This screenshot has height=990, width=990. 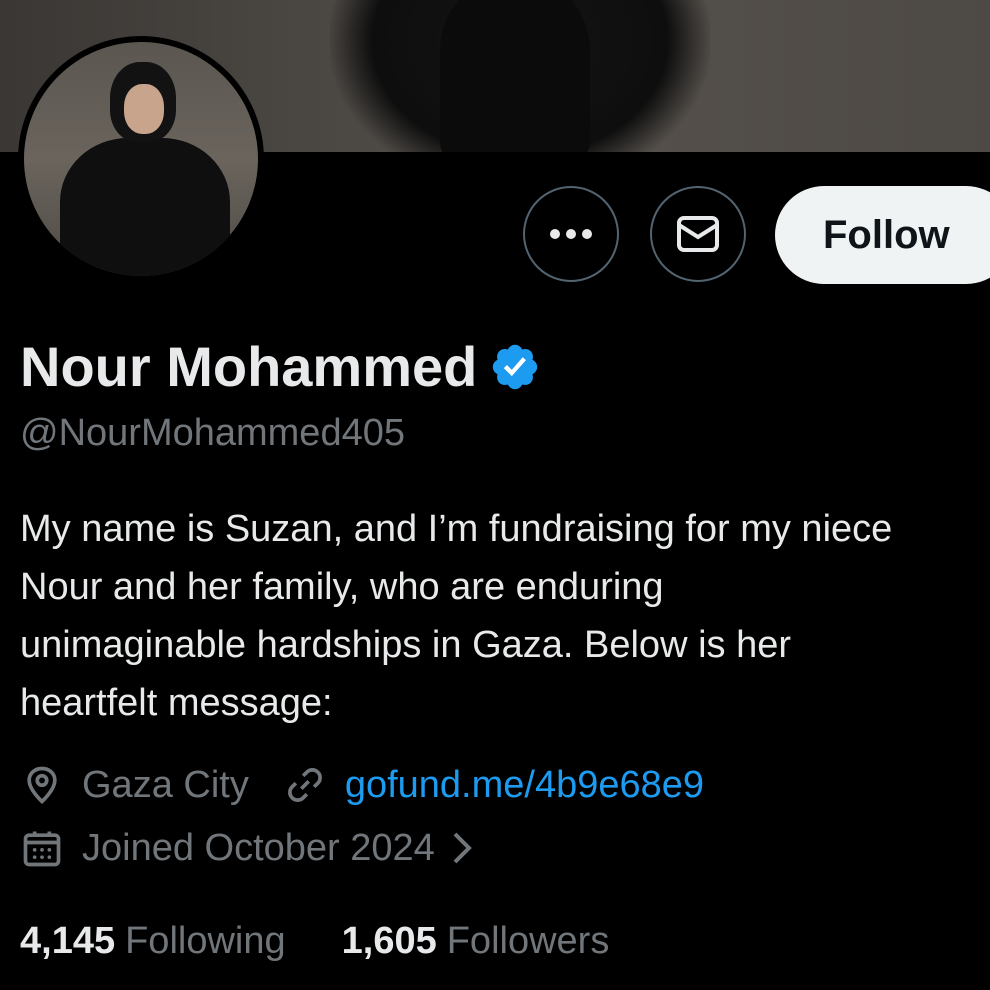 I want to click on follow-button: Follow, so click(x=882, y=235).